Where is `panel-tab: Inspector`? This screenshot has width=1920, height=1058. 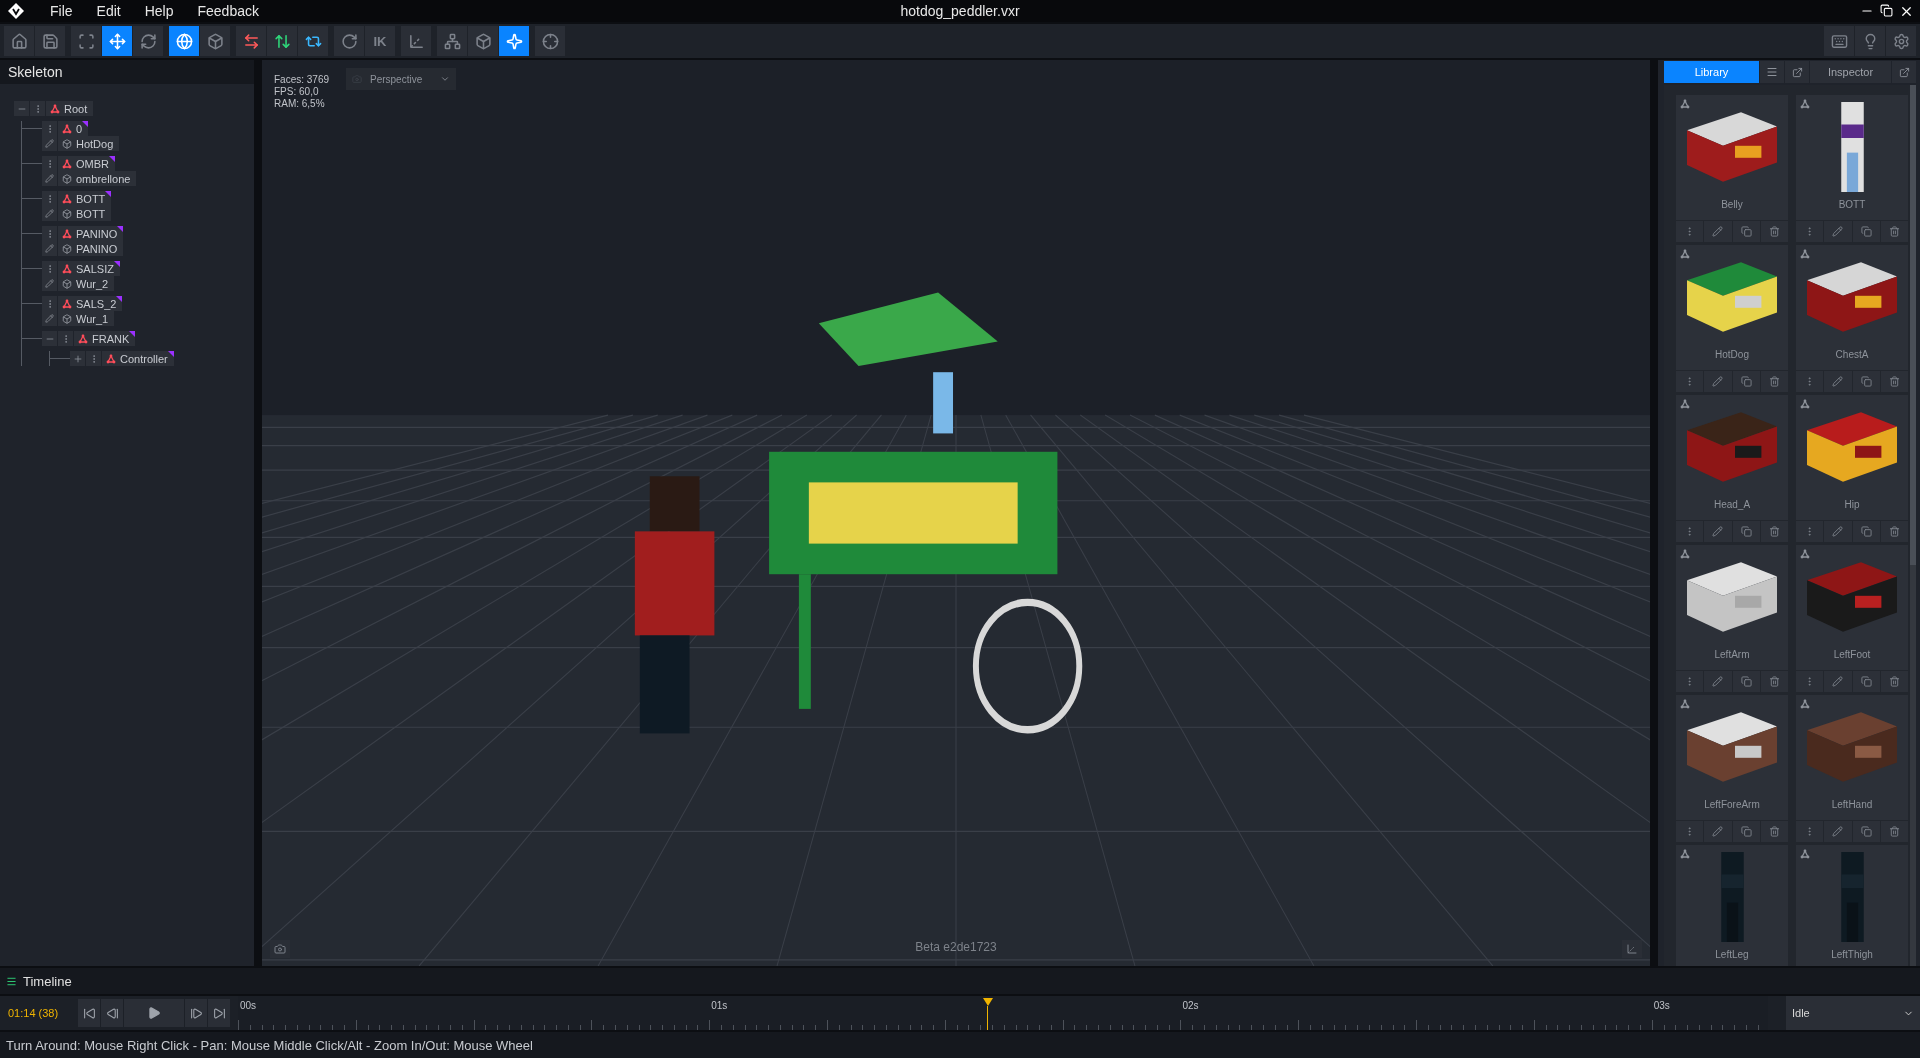
panel-tab: Inspector is located at coordinates (1850, 72).